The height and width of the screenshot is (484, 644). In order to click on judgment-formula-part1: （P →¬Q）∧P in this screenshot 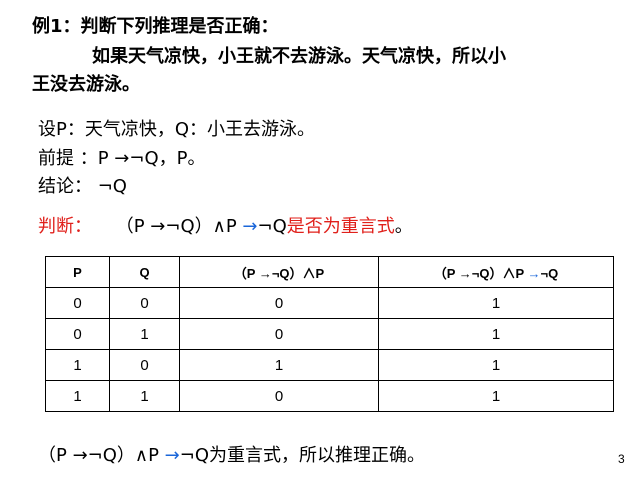, I will do `click(179, 226)`.